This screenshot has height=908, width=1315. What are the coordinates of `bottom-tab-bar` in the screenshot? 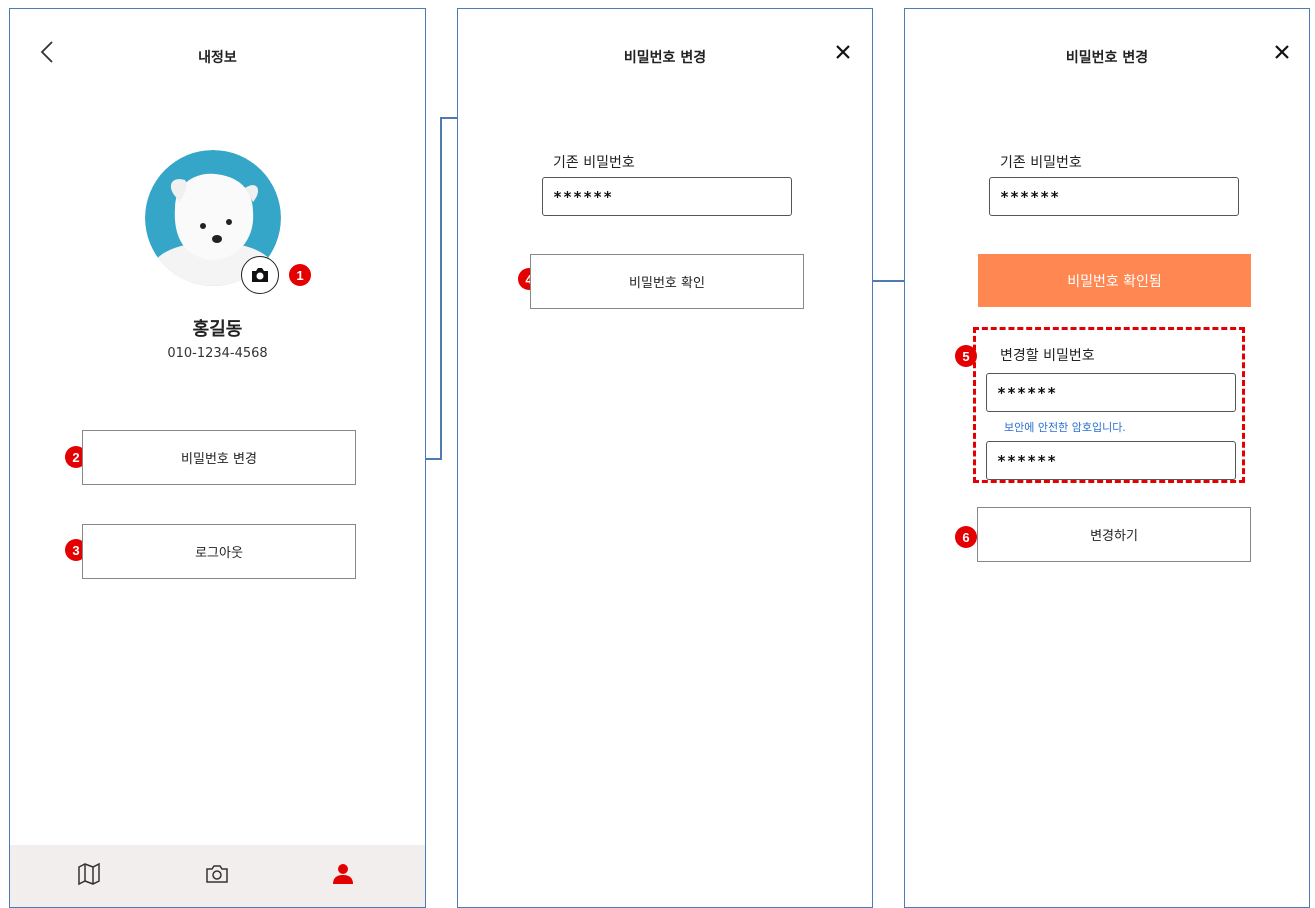 It's located at (217, 876).